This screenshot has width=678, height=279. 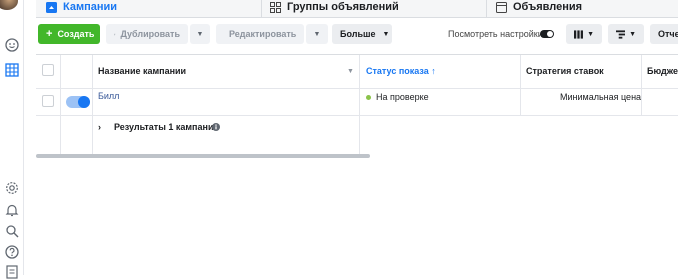 I want to click on table-row: Билл На проверке Минимальная цена, so click(x=357, y=102).